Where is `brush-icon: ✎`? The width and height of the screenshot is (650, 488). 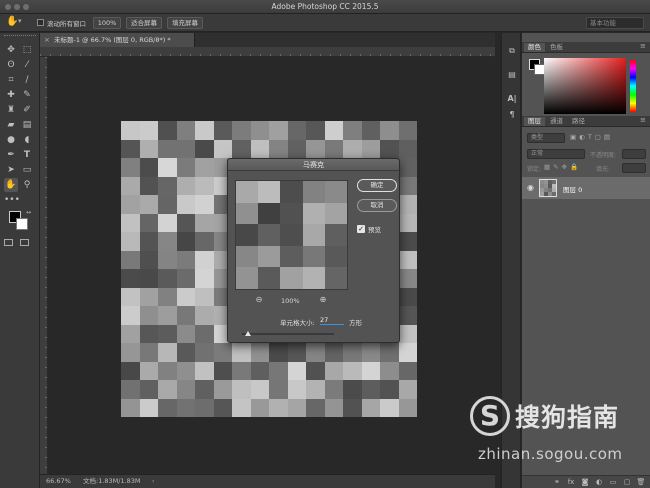
brush-icon: ✎ is located at coordinates (27, 95).